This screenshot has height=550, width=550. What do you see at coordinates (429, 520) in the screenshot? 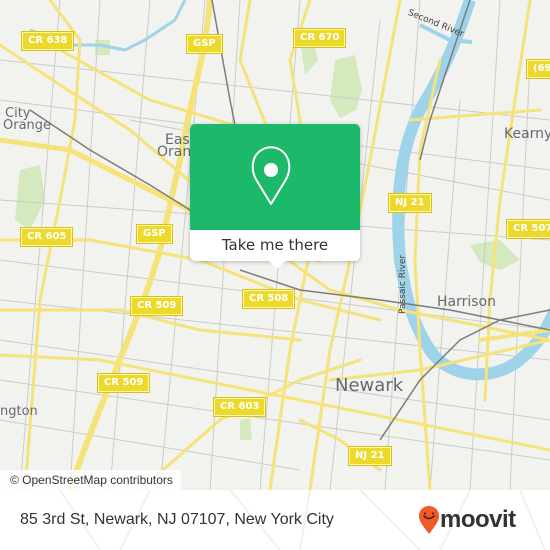
I see `moovit-pin-icon` at bounding box center [429, 520].